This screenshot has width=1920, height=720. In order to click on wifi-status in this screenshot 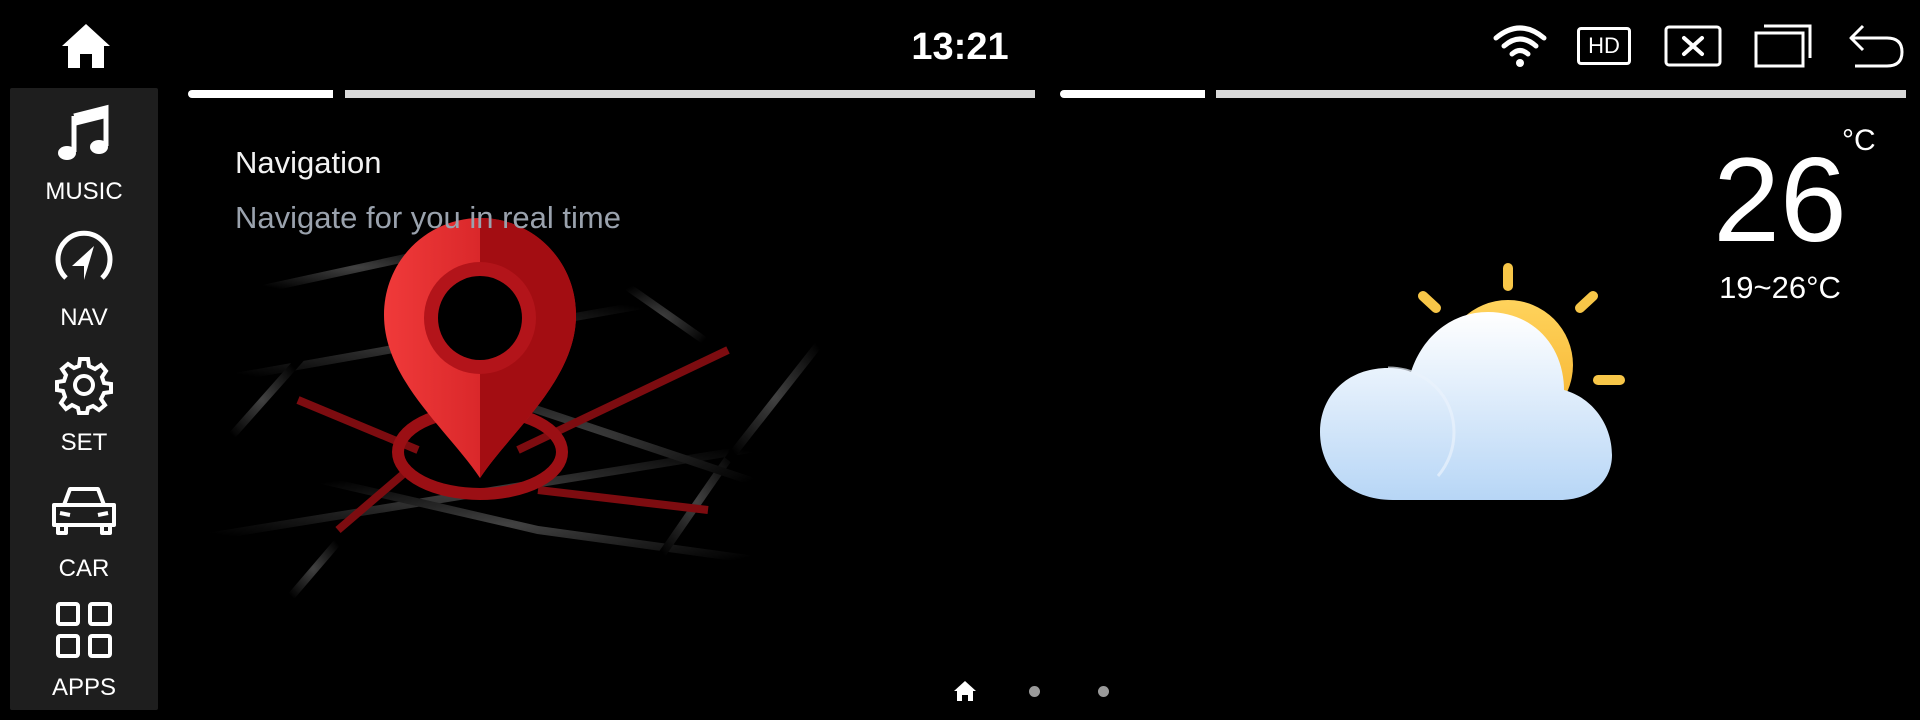, I will do `click(1520, 46)`.